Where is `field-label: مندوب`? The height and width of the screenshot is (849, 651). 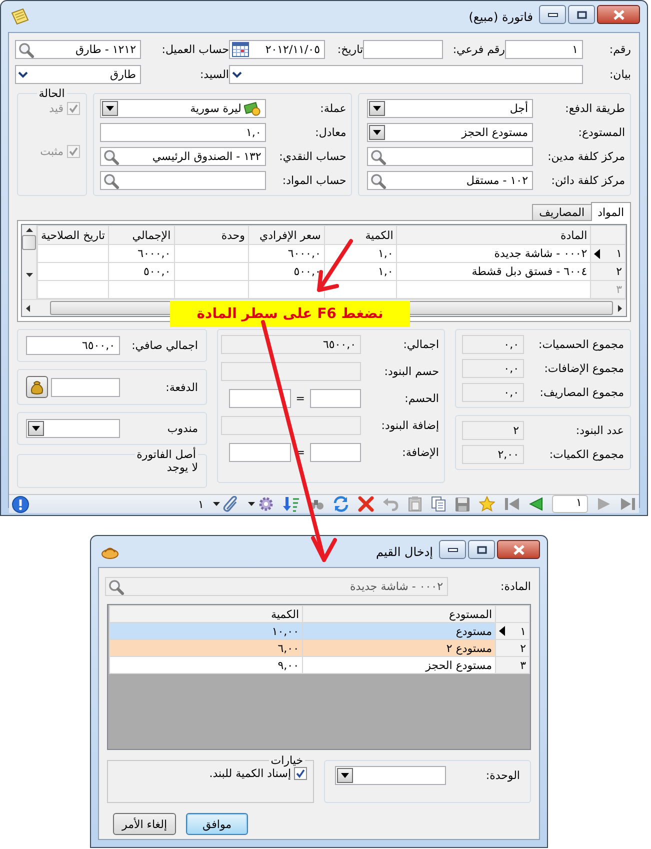
field-label: مندوب is located at coordinates (182, 428).